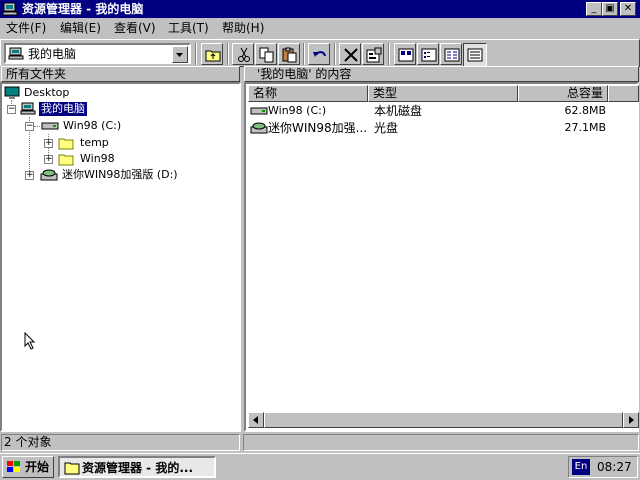 The height and width of the screenshot is (480, 640). I want to click on paste-icon, so click(289, 55).